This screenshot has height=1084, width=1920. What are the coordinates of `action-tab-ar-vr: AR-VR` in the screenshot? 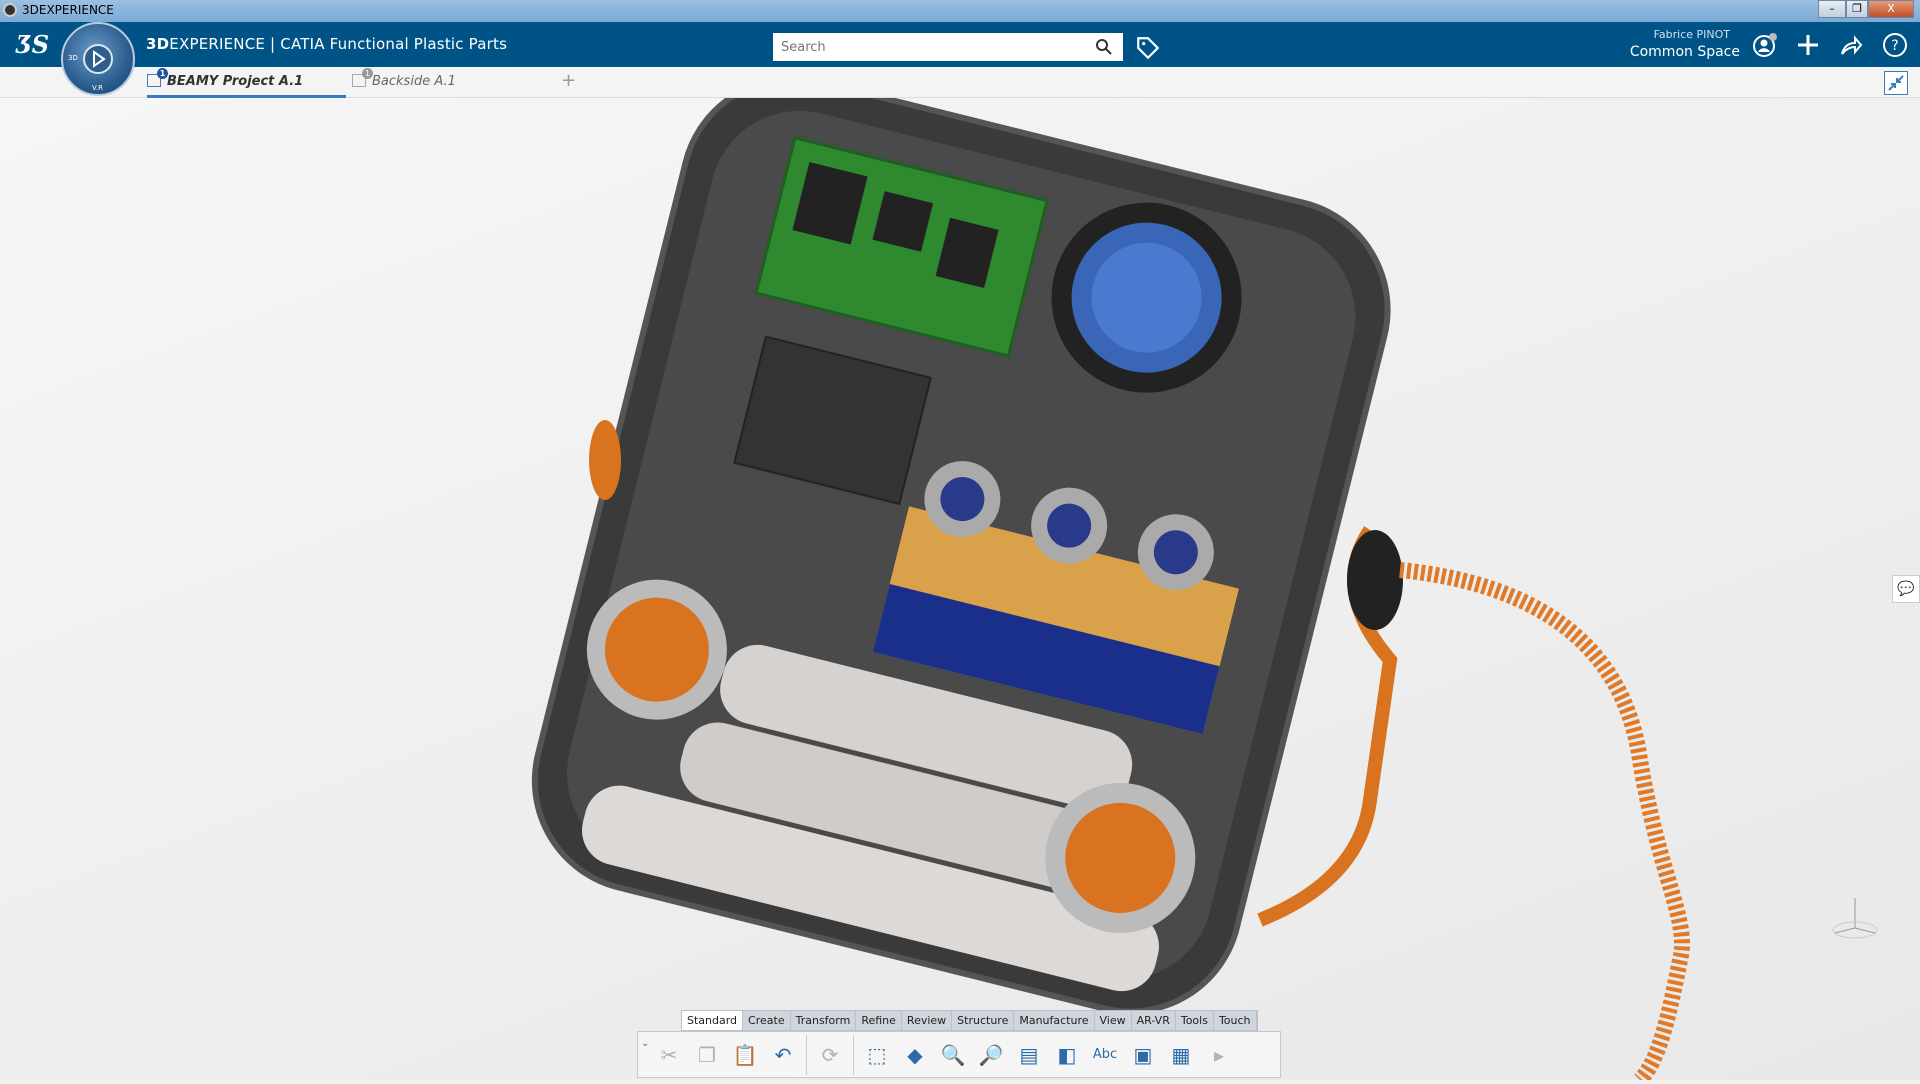 It's located at (1154, 1020).